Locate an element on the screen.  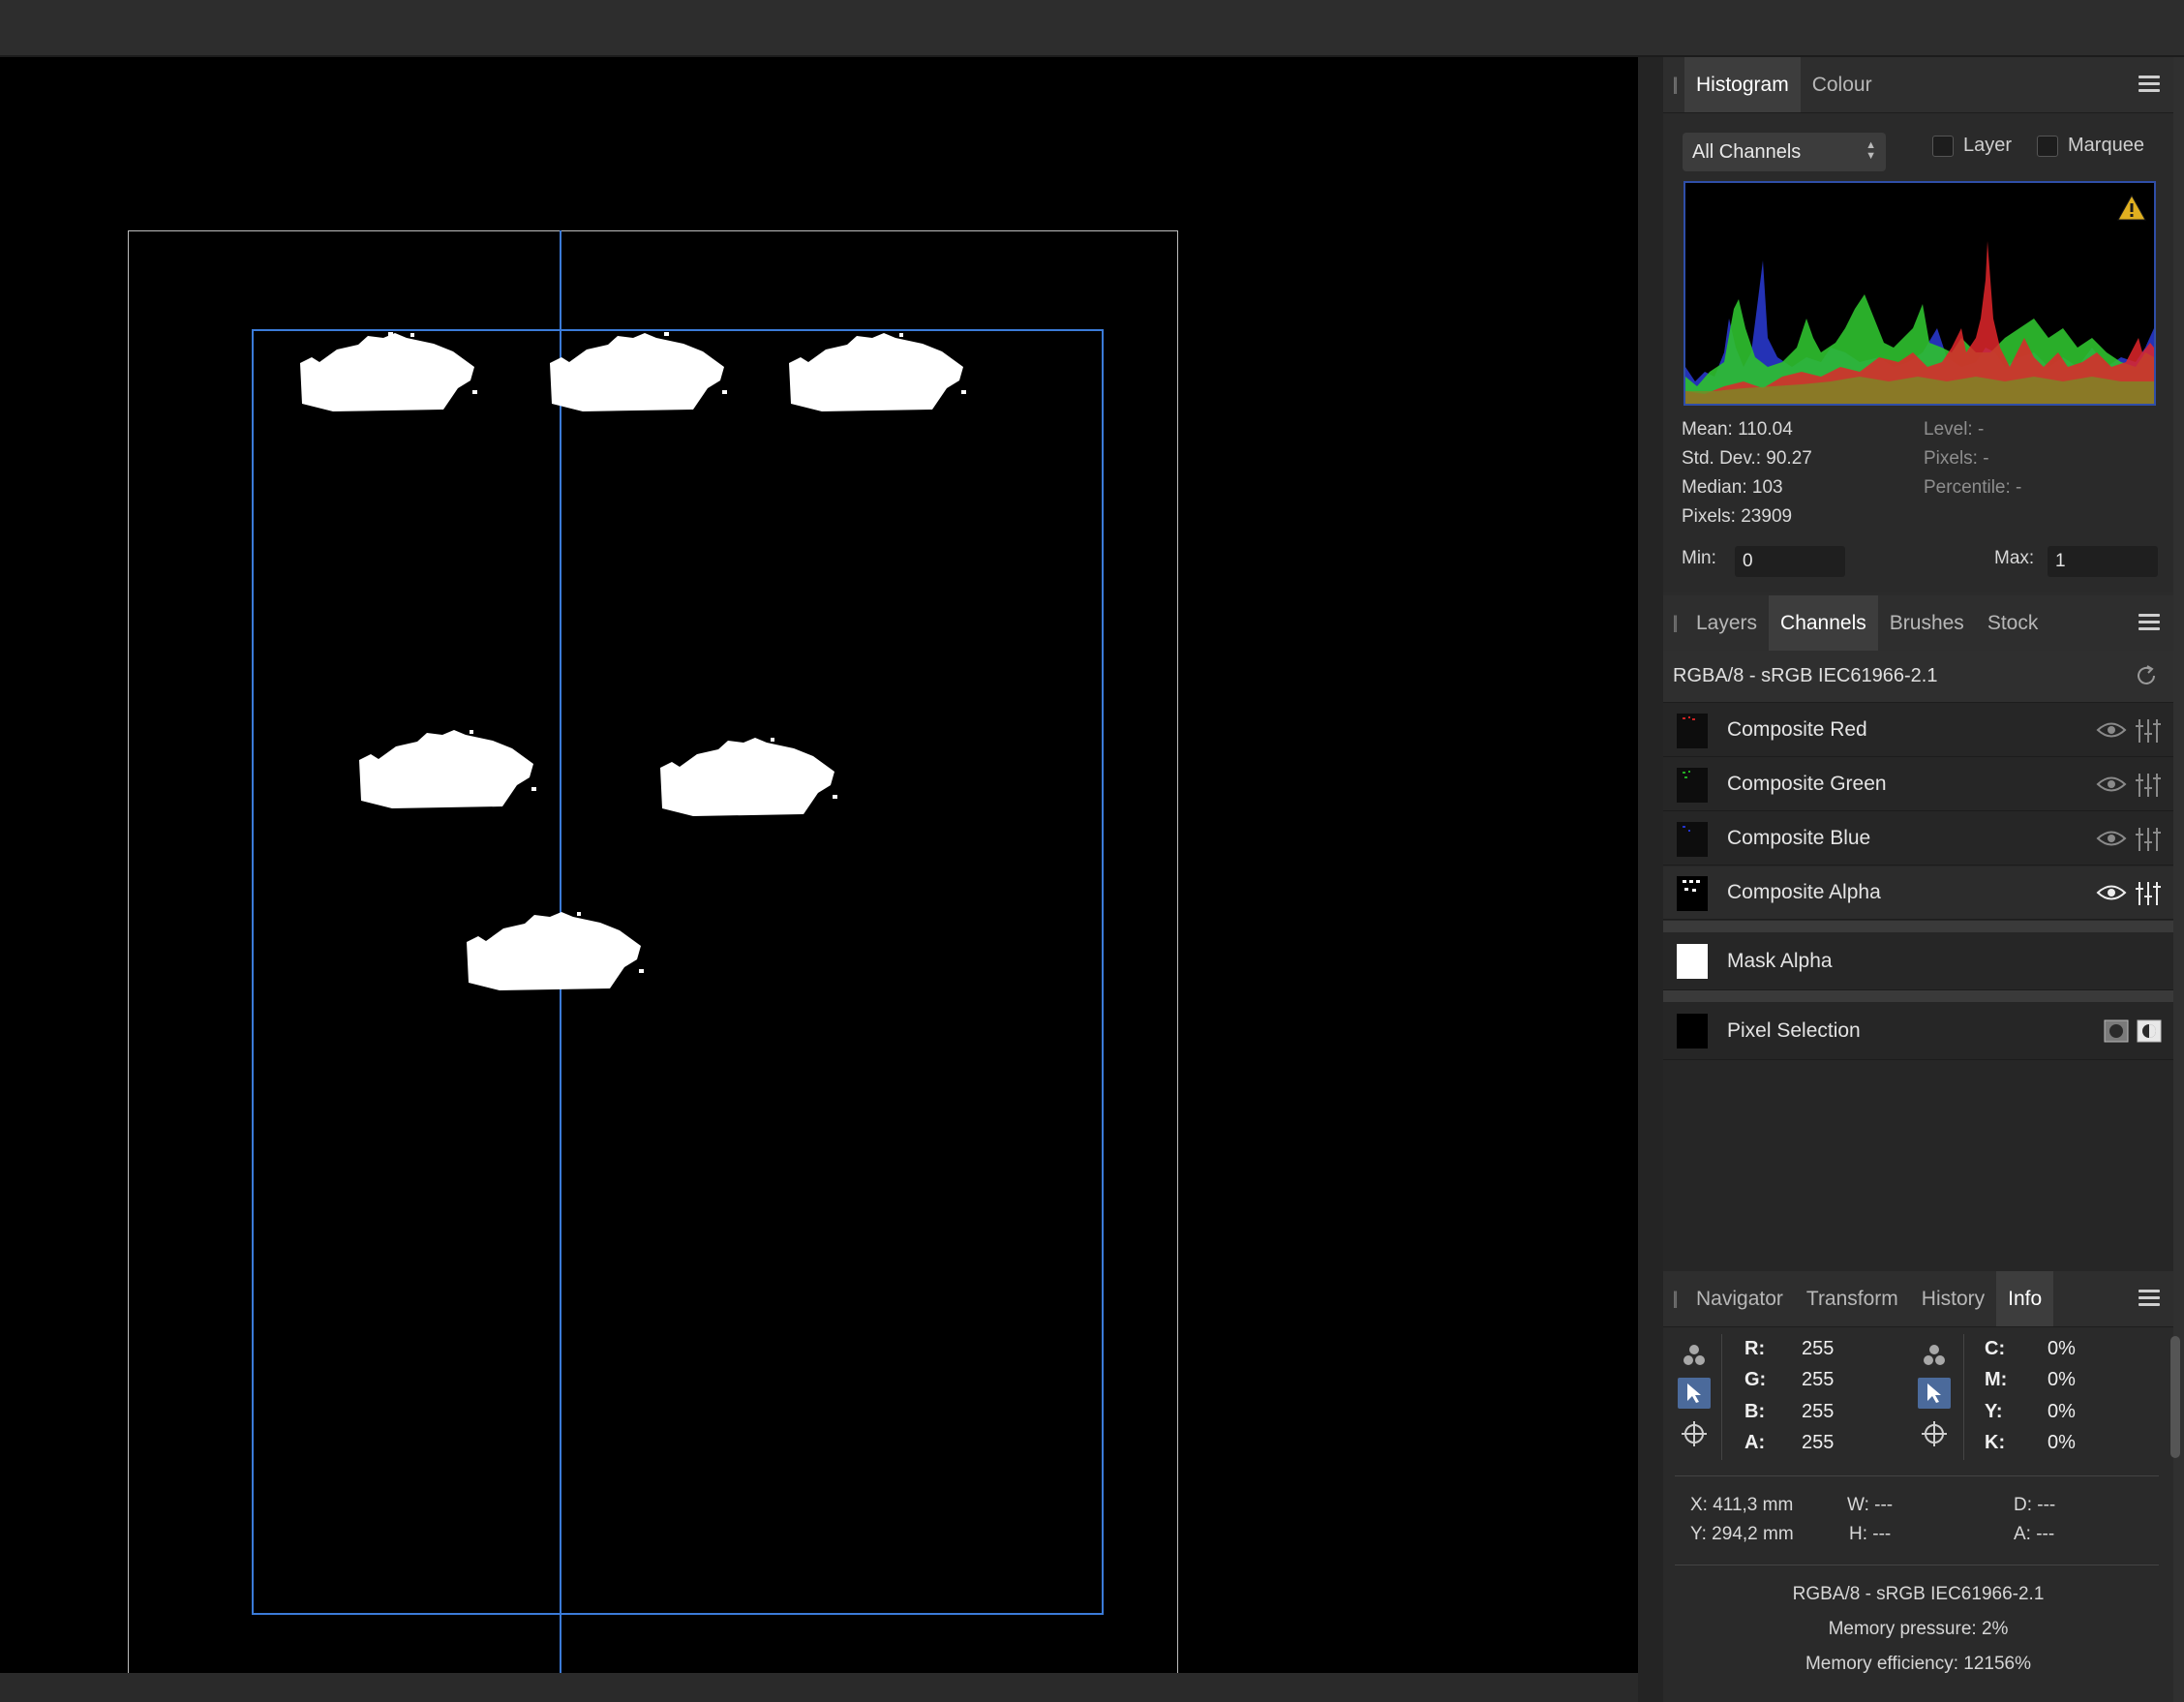
channel-row-blue: Composite Blue is located at coordinates (1918, 839).